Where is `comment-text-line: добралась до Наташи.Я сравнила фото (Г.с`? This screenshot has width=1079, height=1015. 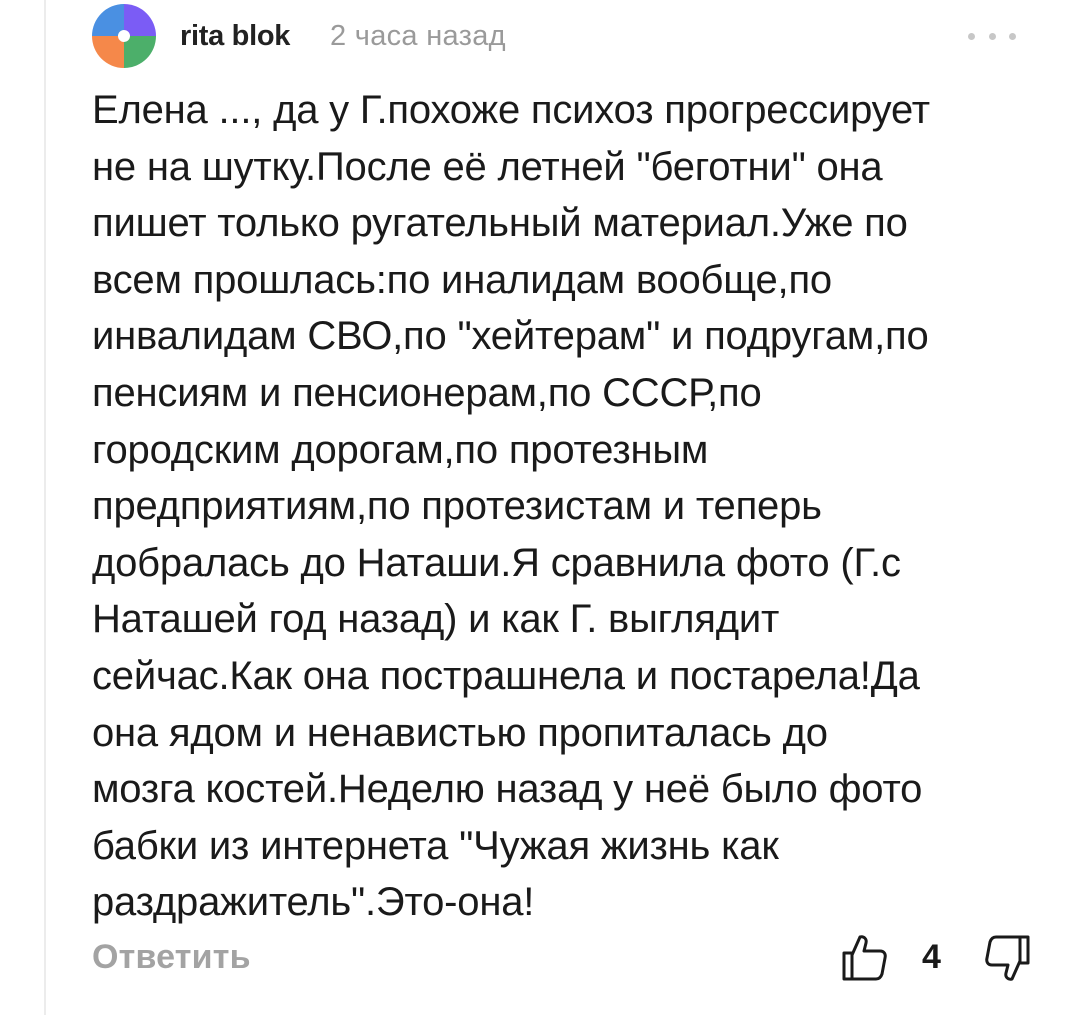
comment-text-line: добралась до Наташи.Я сравнила фото (Г.с is located at coordinates (496, 562).